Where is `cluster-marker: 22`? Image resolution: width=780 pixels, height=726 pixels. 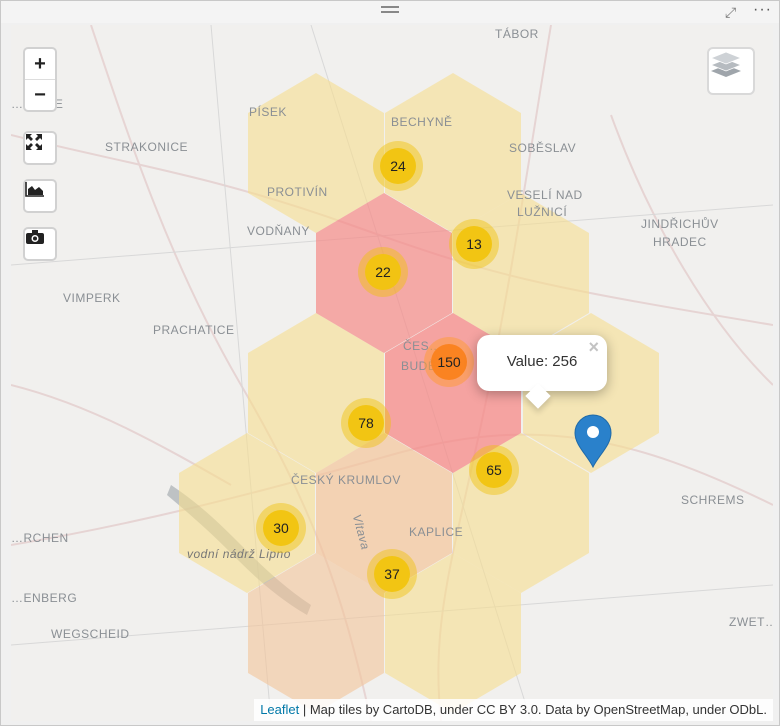 cluster-marker: 22 is located at coordinates (383, 272).